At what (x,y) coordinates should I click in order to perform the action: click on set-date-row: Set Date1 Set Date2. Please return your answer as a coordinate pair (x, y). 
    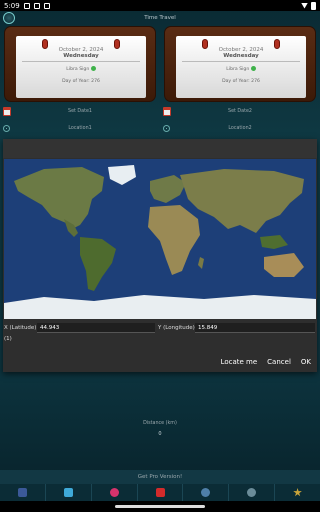
    Looking at the image, I should click on (160, 112).